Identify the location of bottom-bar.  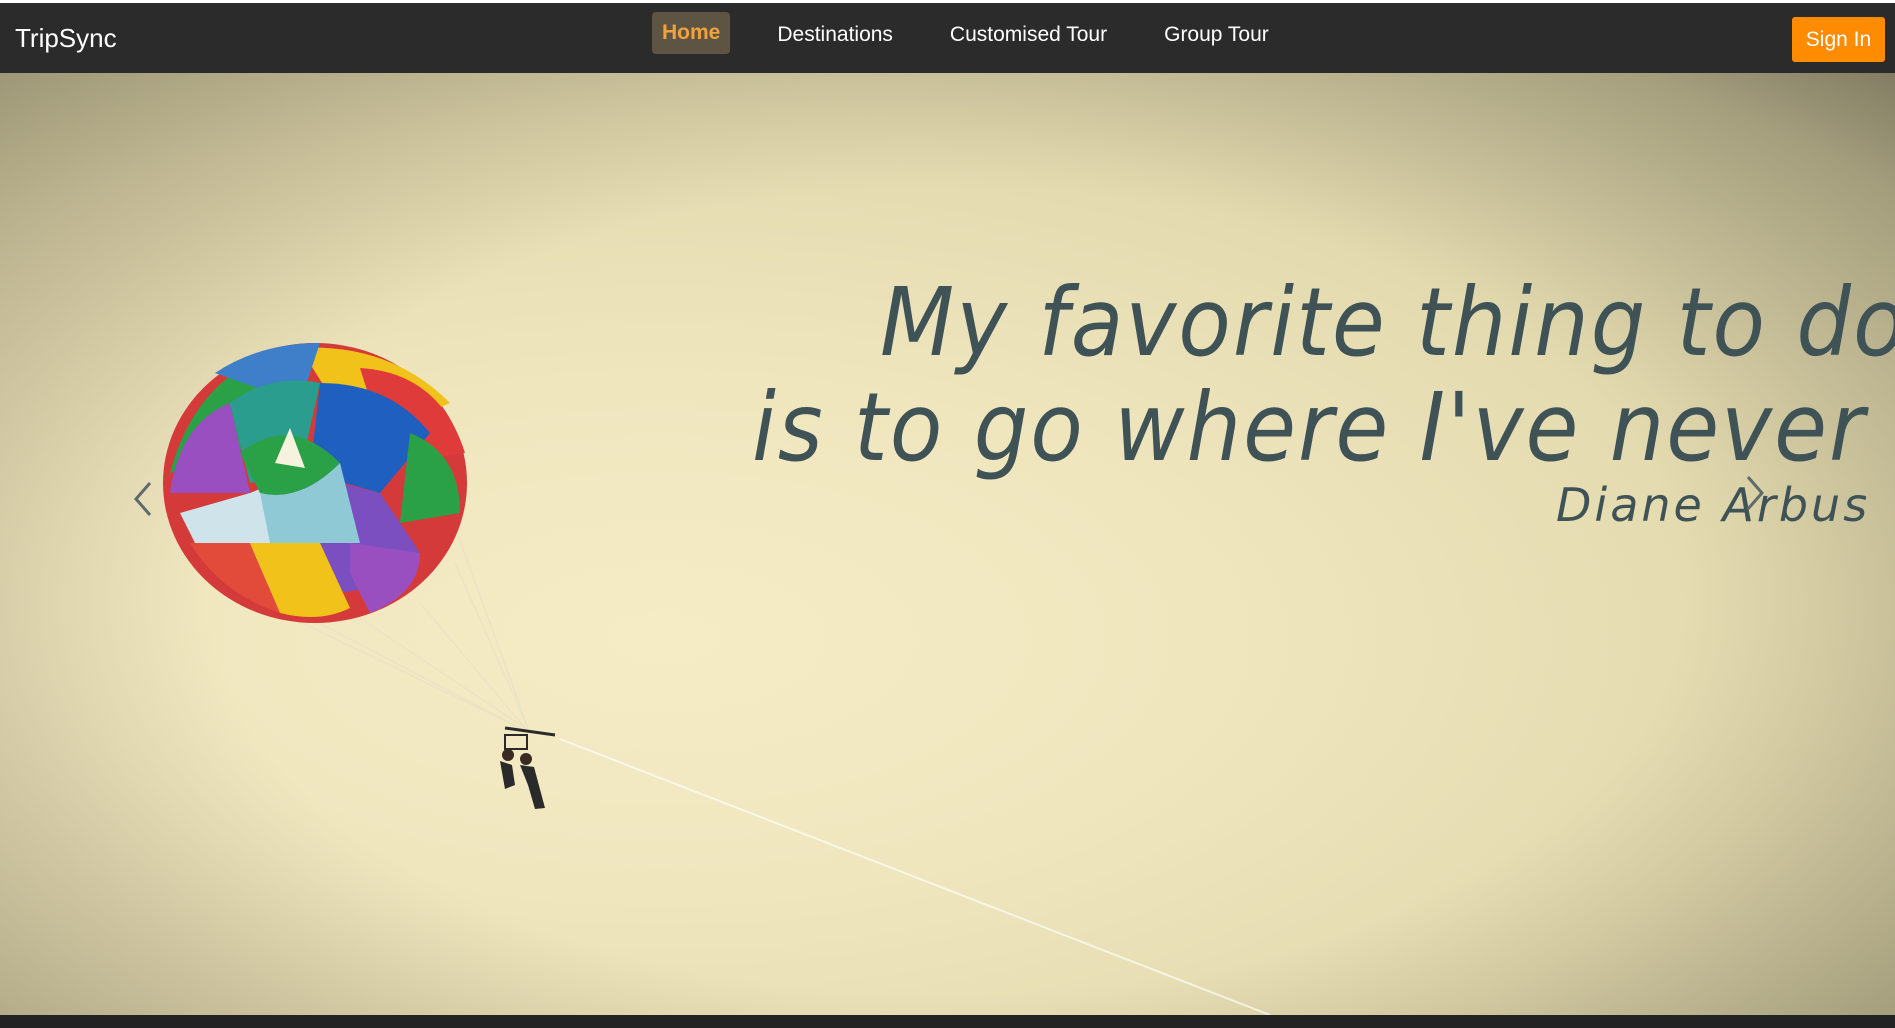
(947, 1021).